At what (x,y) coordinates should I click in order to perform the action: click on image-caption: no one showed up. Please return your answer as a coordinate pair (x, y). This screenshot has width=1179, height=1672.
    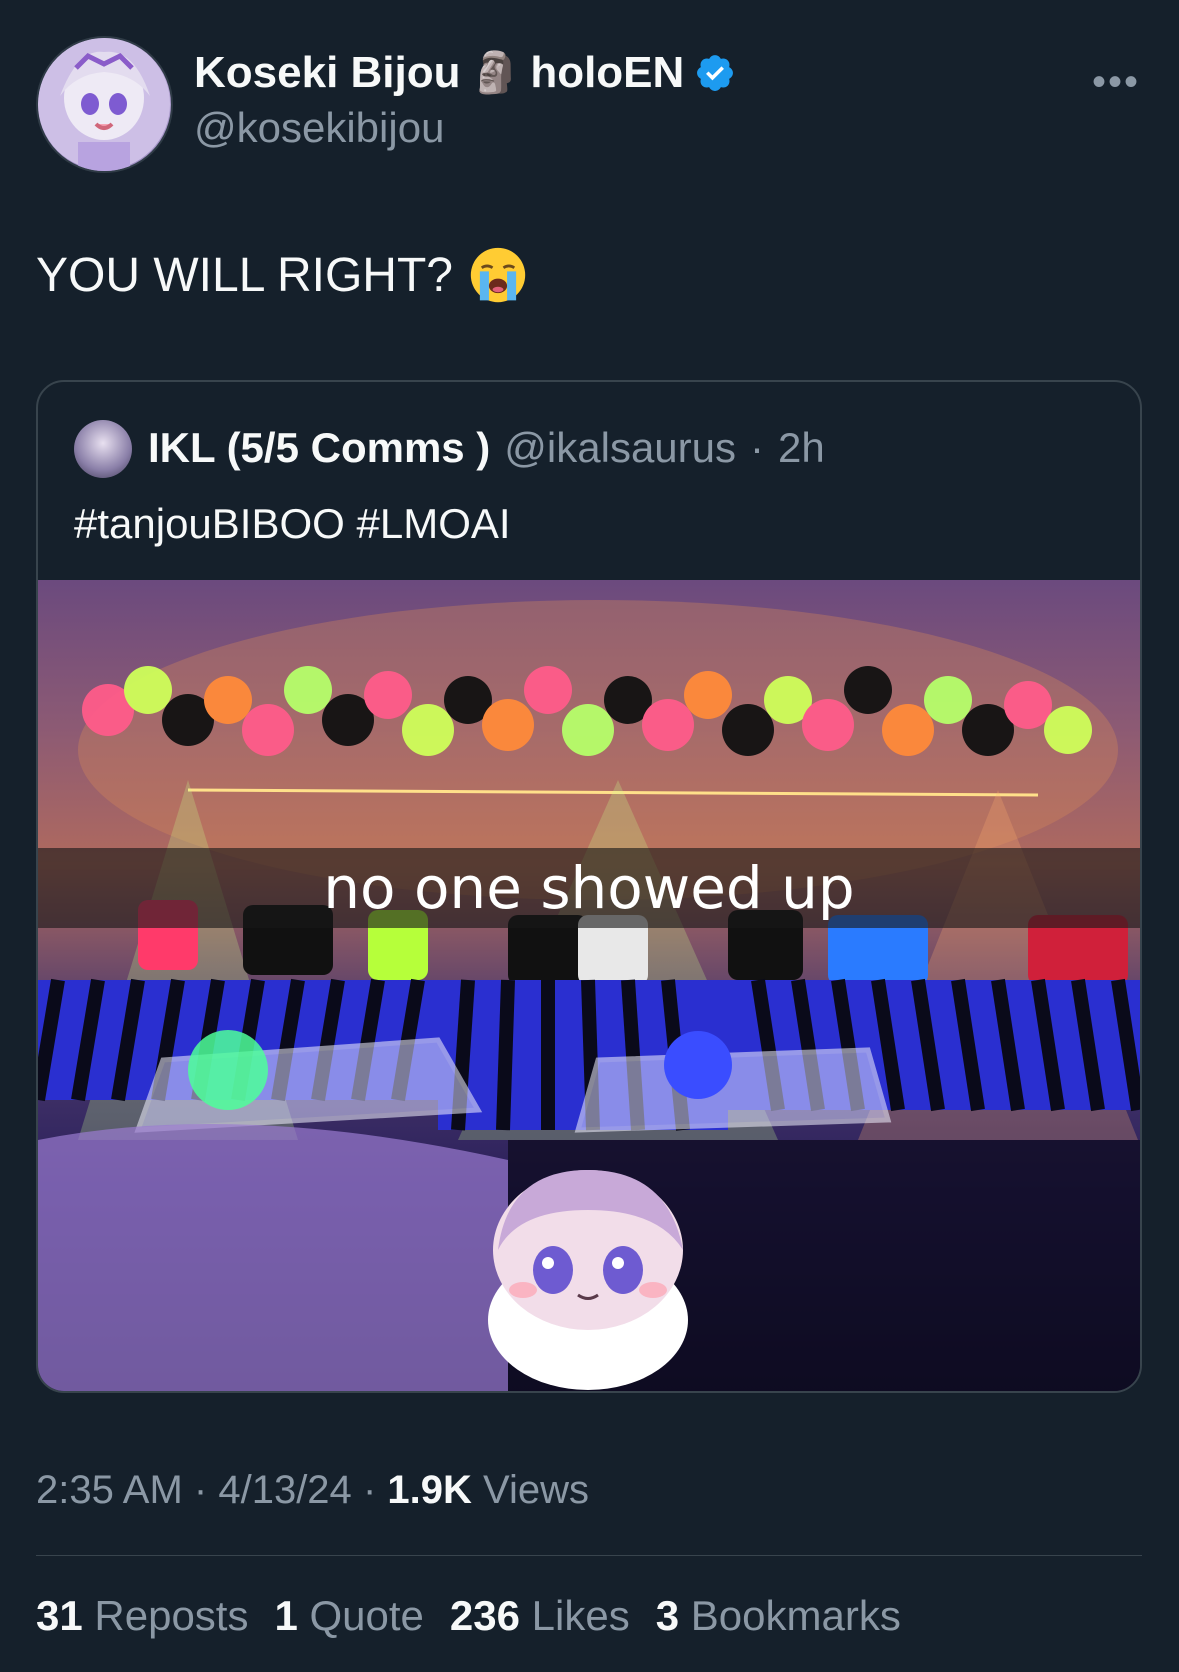
    Looking at the image, I should click on (589, 888).